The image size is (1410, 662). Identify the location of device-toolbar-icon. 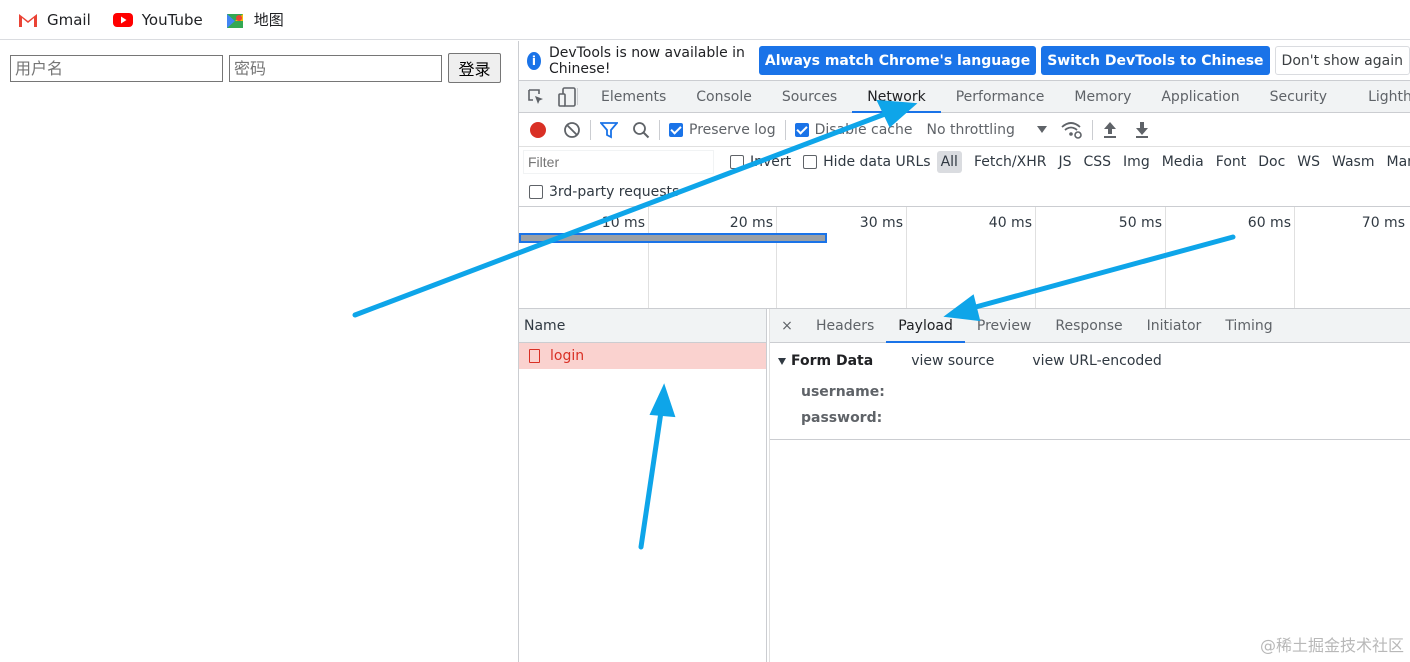
(567, 96).